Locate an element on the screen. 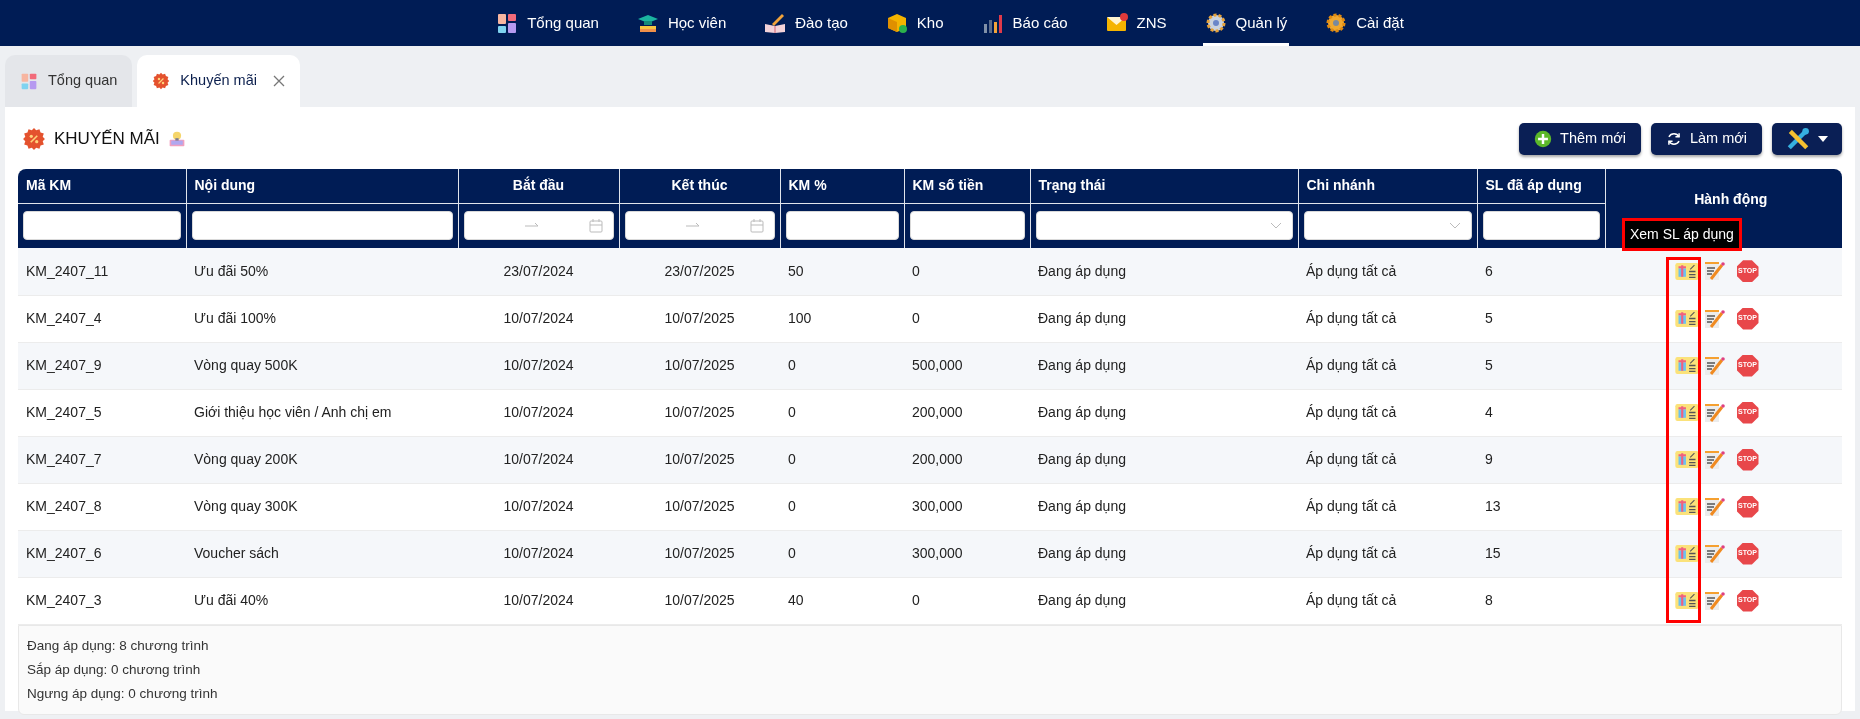 The image size is (1860, 719). table-cell: KM_2407_4 is located at coordinates (102, 318).